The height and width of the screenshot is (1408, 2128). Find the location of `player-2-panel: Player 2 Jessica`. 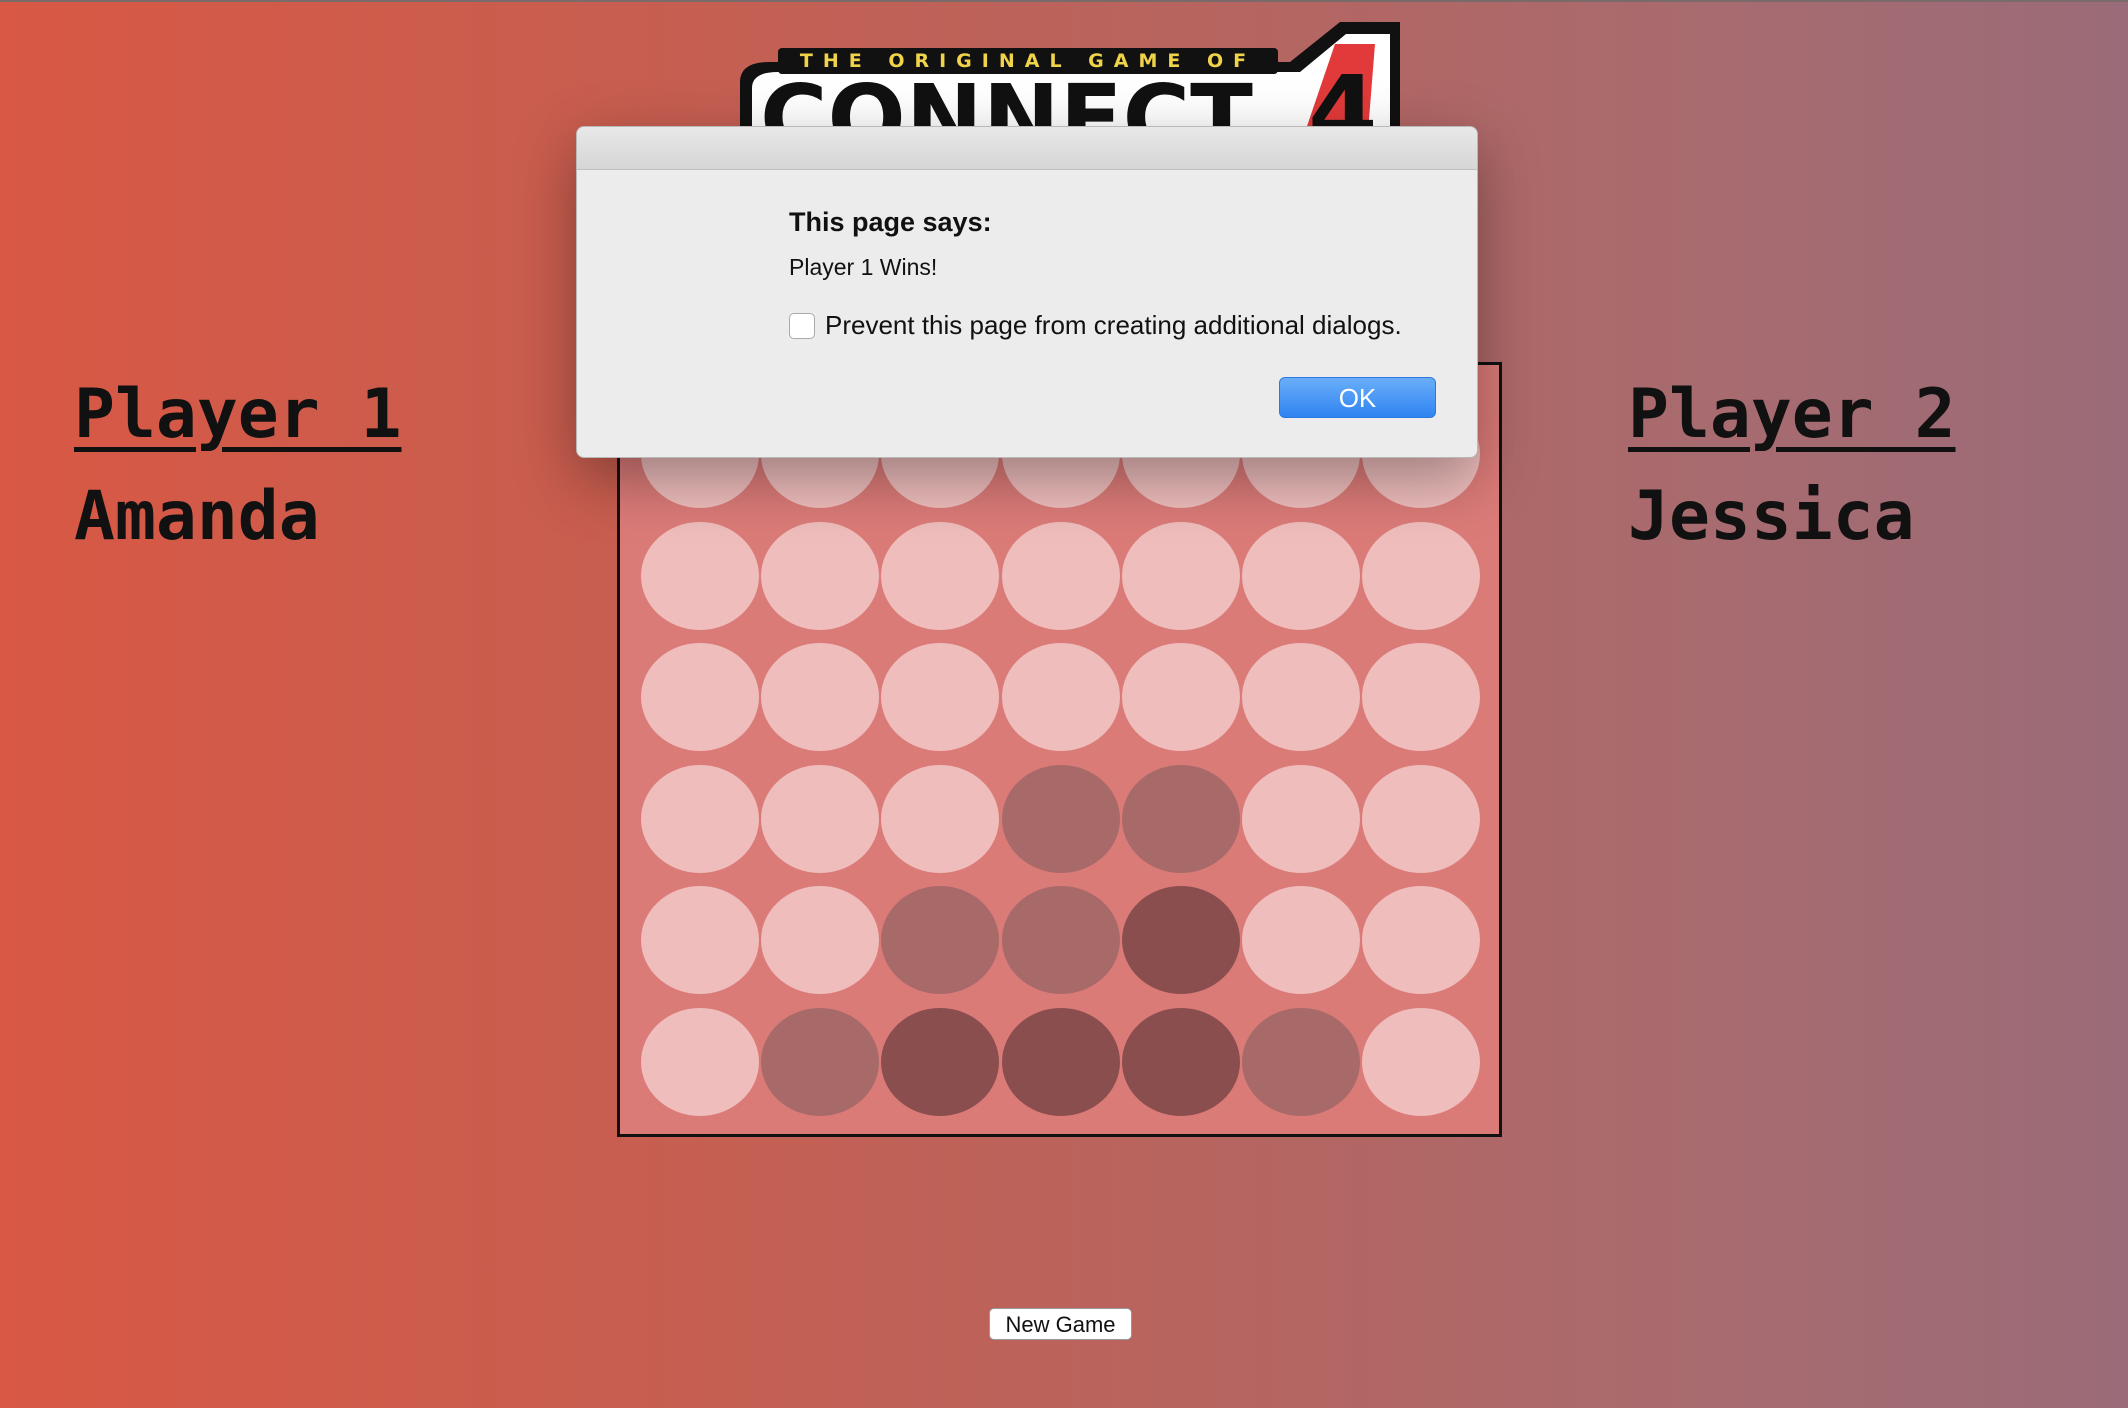

player-2-panel: Player 2 Jessica is located at coordinates (1792, 466).